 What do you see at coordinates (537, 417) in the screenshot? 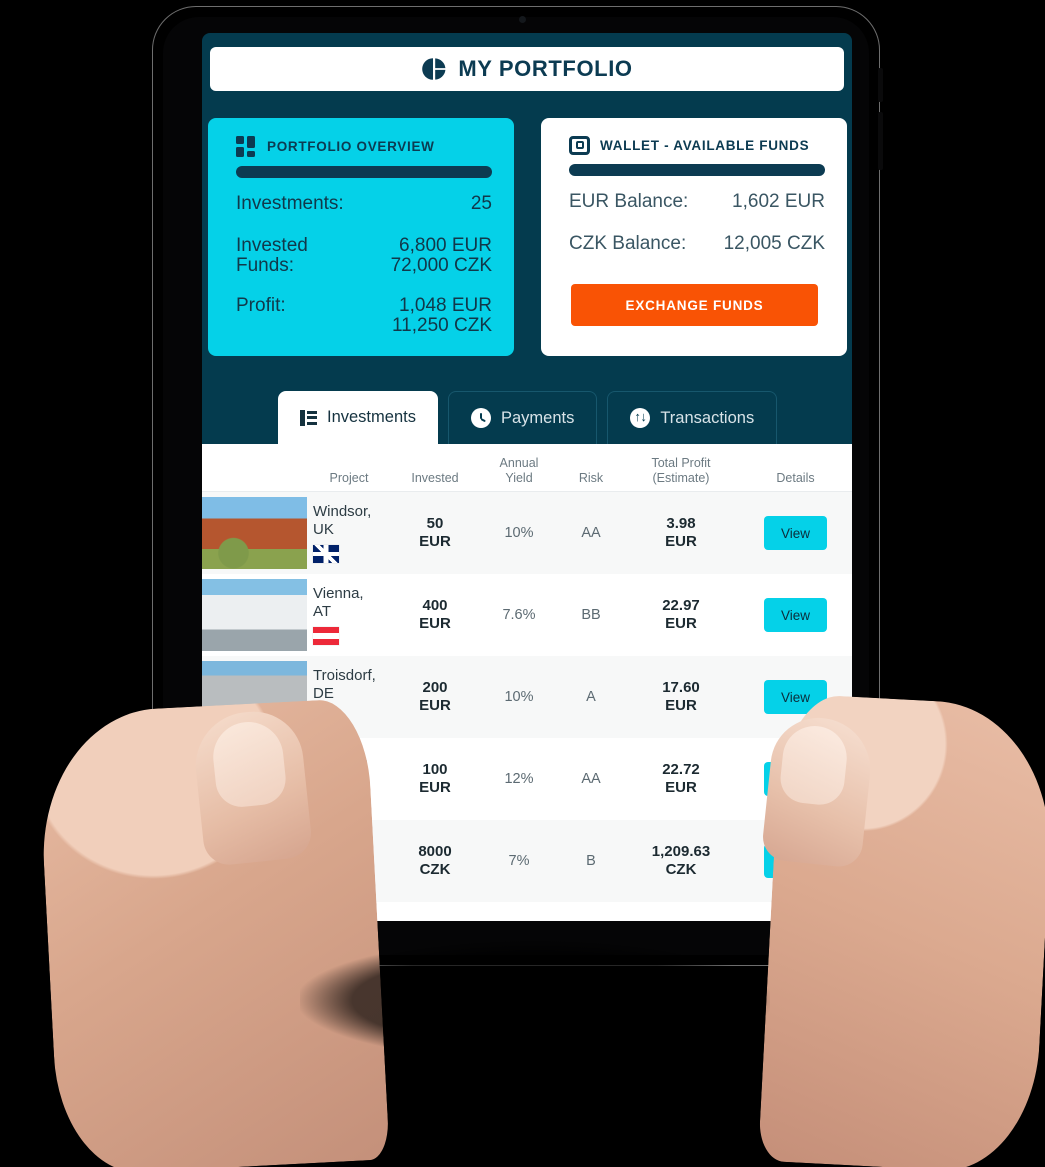
I see `tab-payments-label: Payments` at bounding box center [537, 417].